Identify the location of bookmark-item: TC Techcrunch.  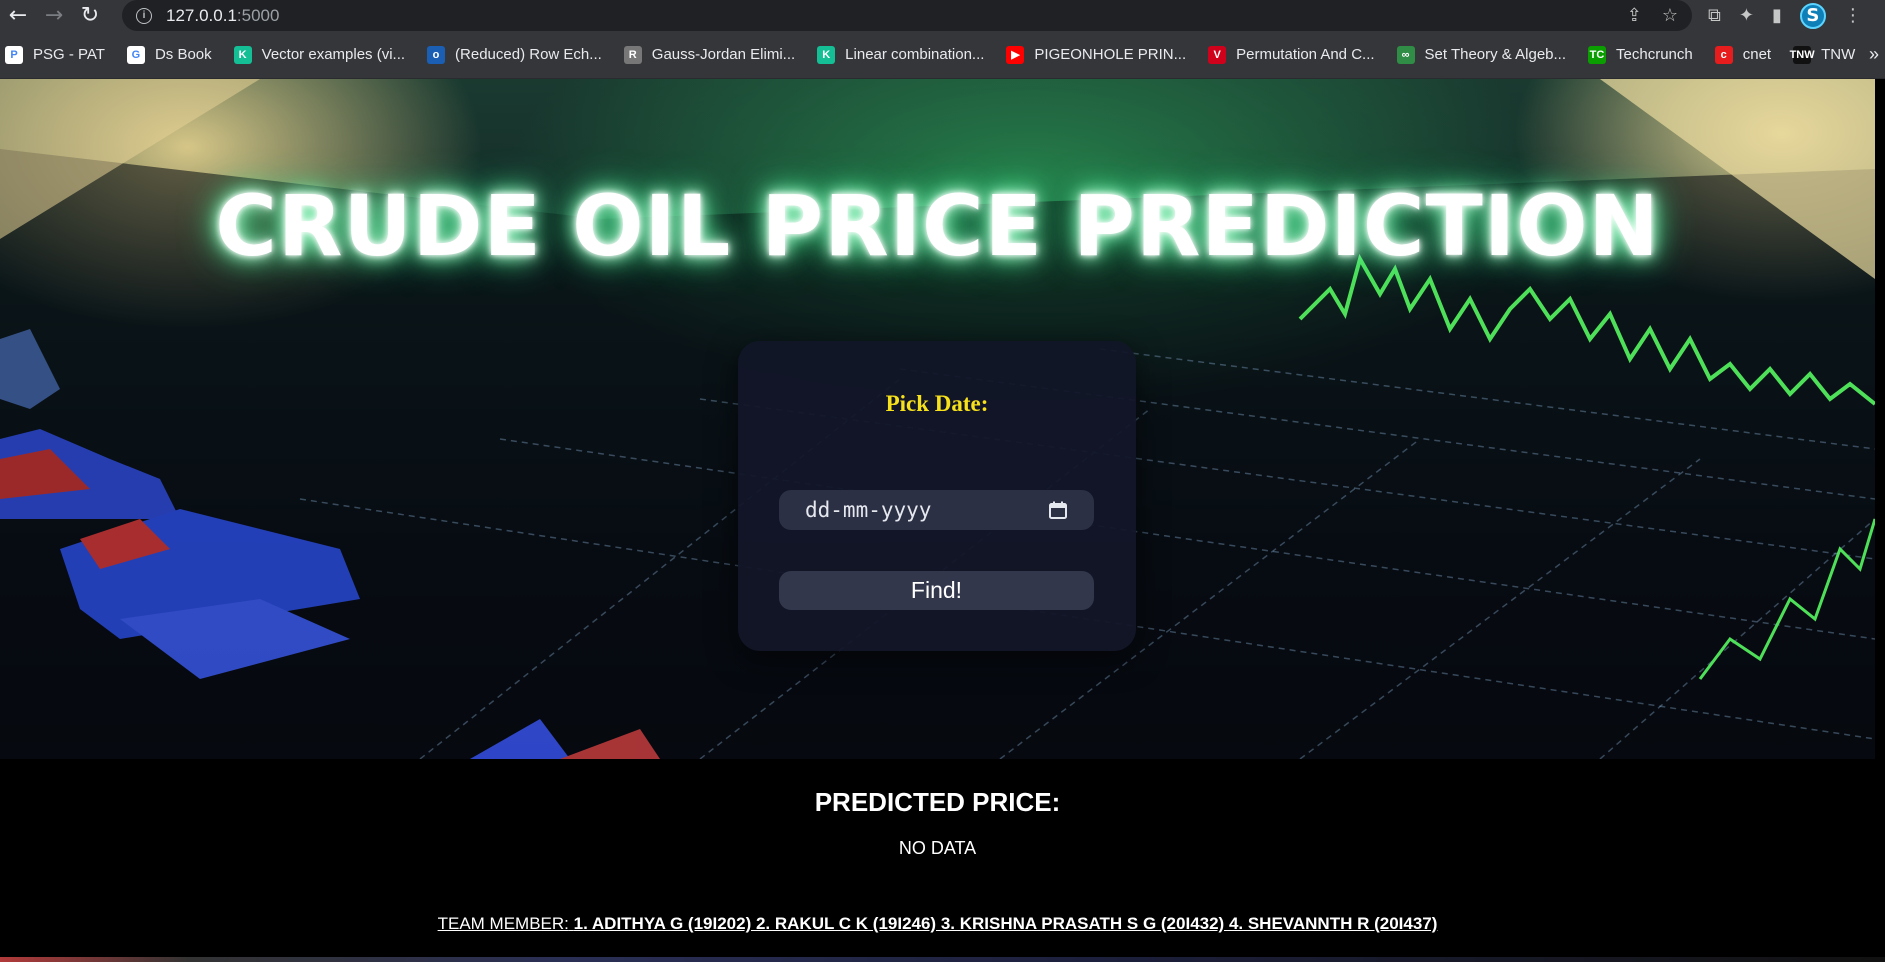
(1640, 54).